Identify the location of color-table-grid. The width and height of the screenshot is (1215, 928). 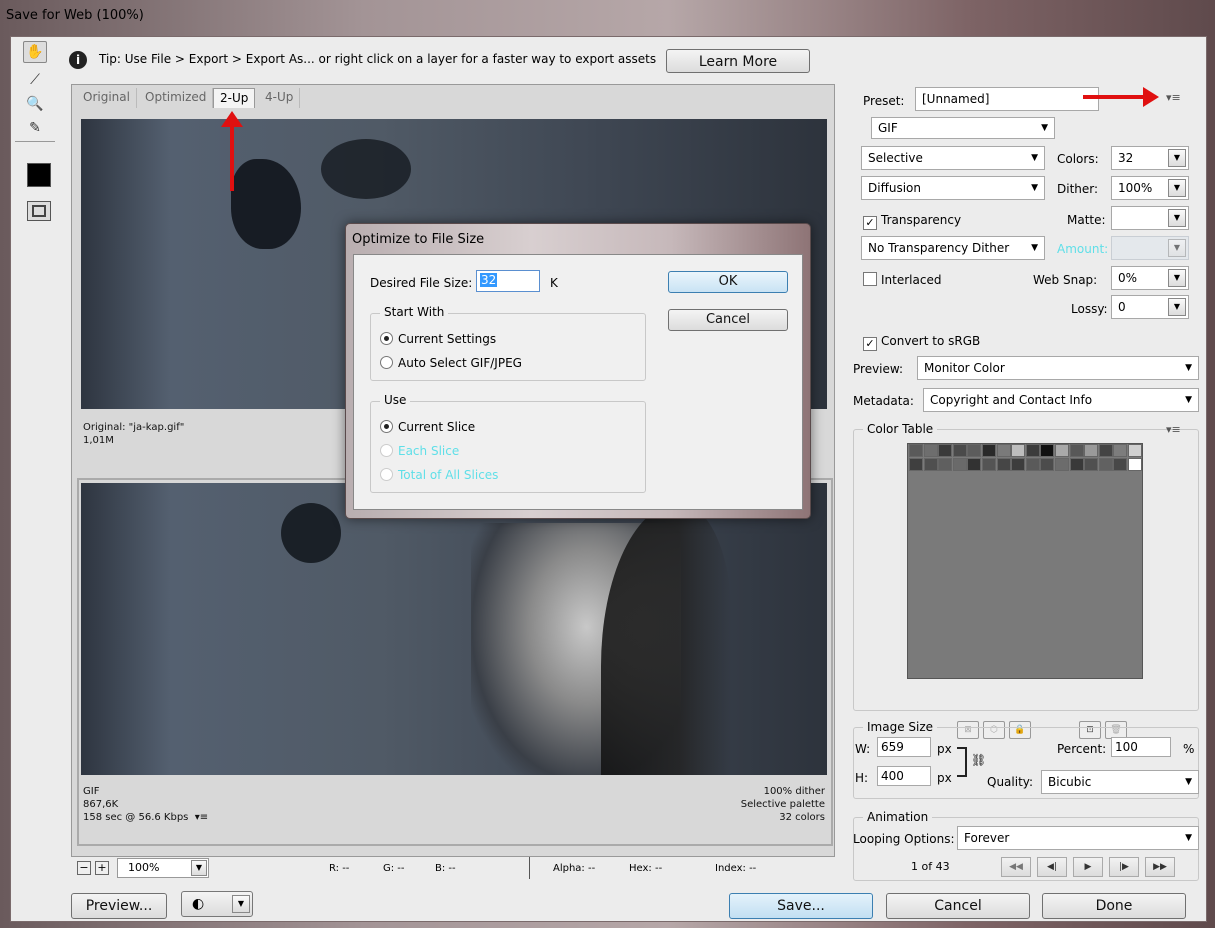
(1025, 561).